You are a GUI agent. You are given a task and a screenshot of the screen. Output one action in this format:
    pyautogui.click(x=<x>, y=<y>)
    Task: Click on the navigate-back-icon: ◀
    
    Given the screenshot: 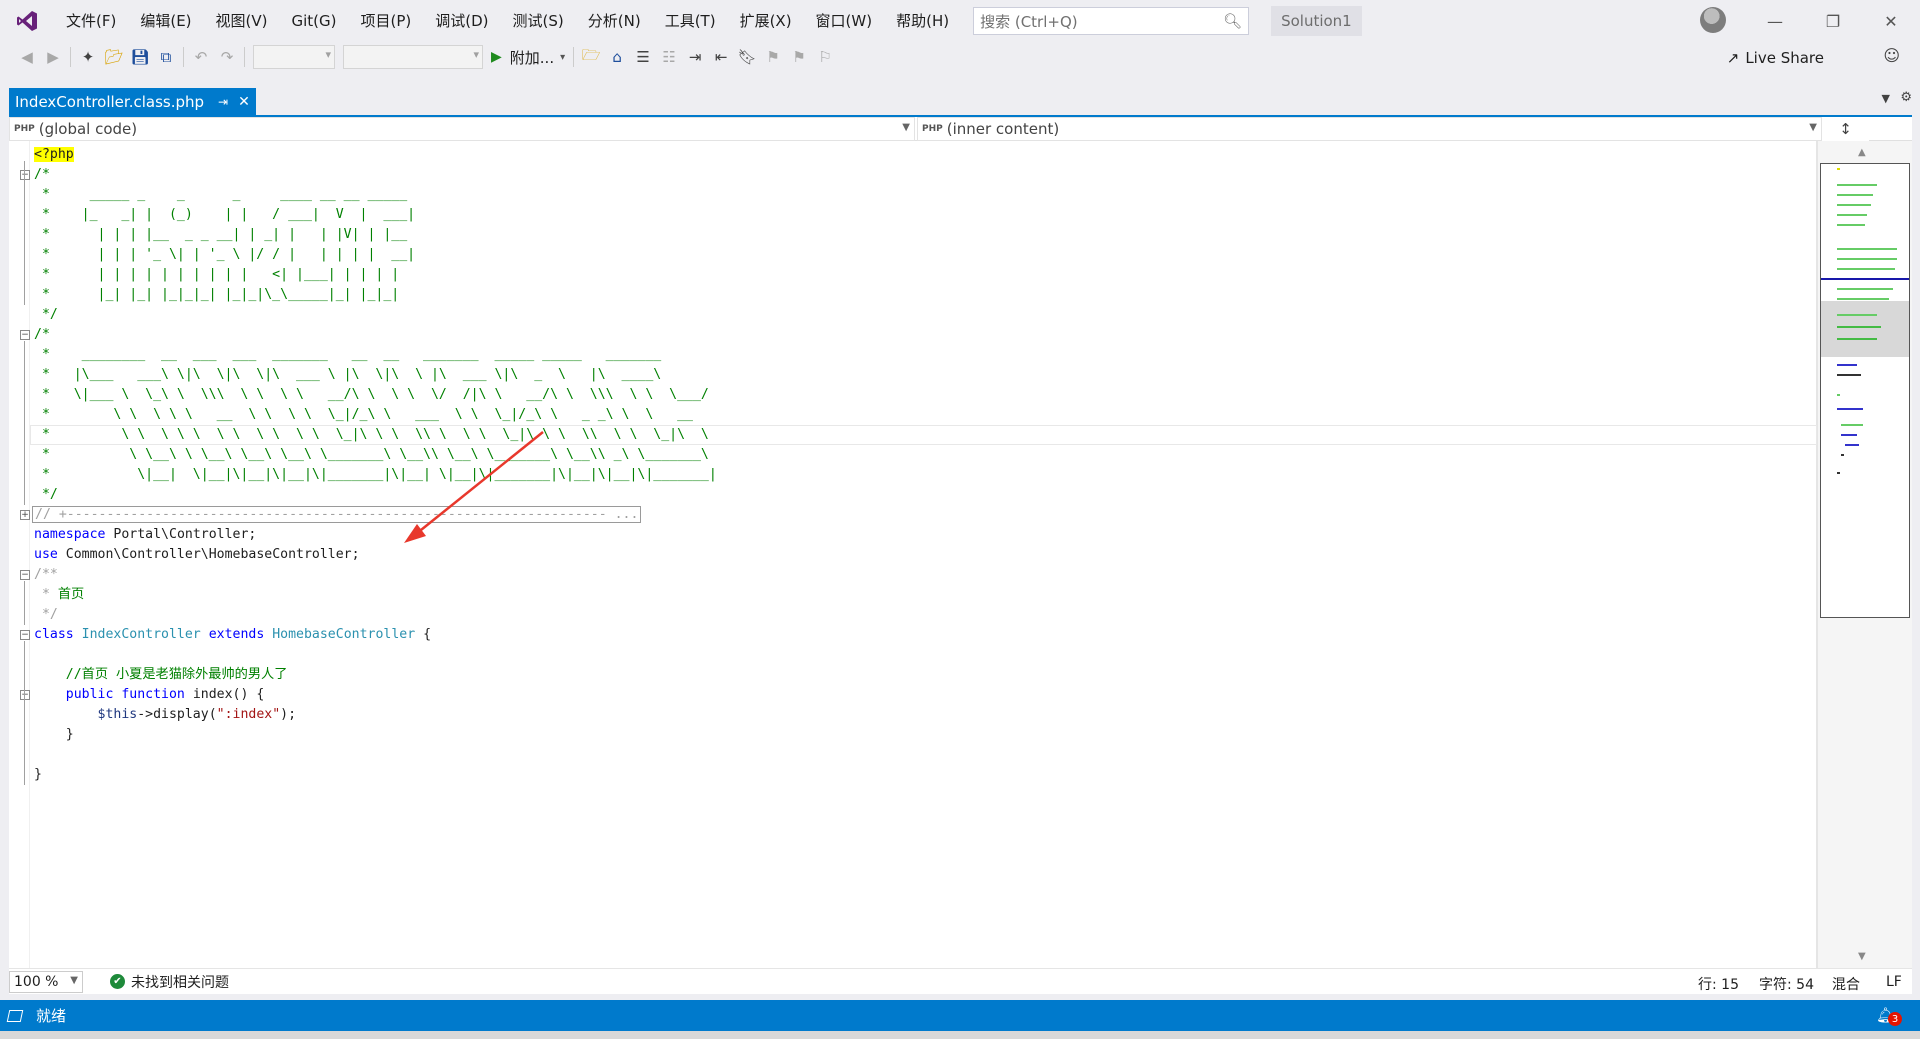 What is the action you would take?
    pyautogui.click(x=27, y=57)
    